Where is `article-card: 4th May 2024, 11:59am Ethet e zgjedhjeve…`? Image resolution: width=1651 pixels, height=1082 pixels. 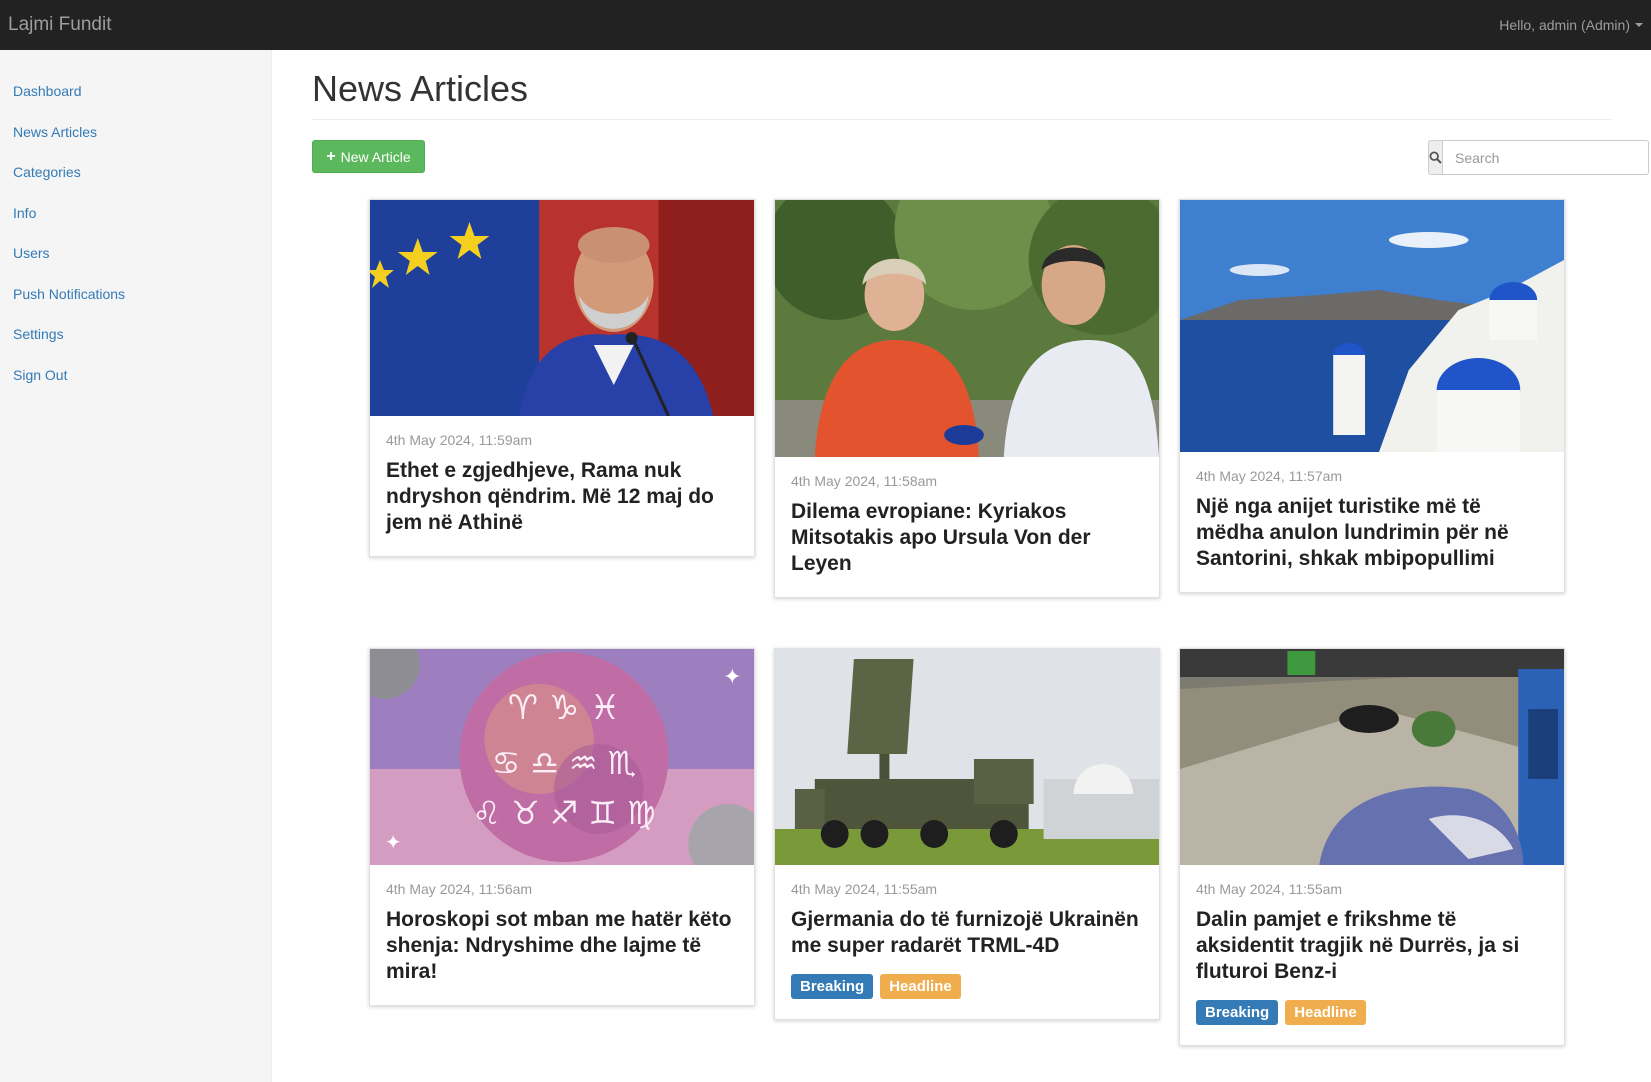
article-card: 4th May 2024, 11:59am Ethet e zgjedhjeve… is located at coordinates (562, 378).